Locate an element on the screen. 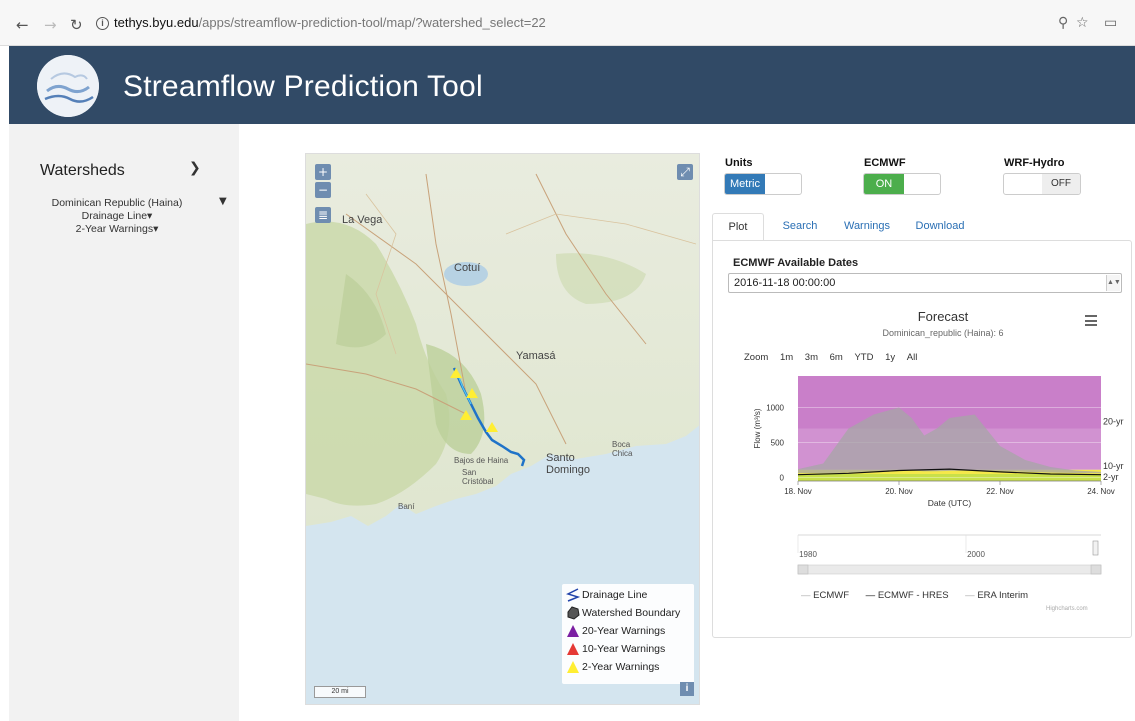  yellow-triangle-icon is located at coordinates (573, 667).